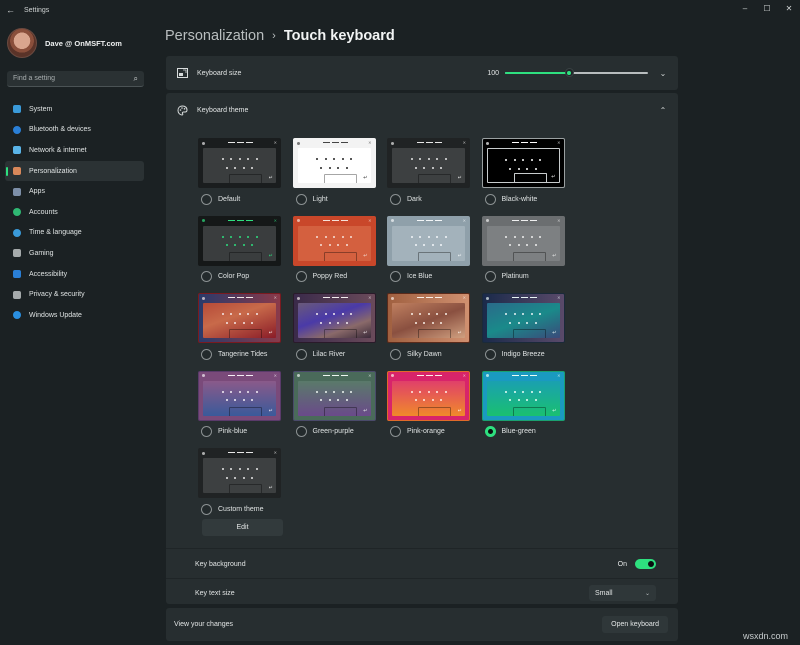  What do you see at coordinates (240, 354) in the screenshot?
I see `theme-radio-label: Tangerine Tides` at bounding box center [240, 354].